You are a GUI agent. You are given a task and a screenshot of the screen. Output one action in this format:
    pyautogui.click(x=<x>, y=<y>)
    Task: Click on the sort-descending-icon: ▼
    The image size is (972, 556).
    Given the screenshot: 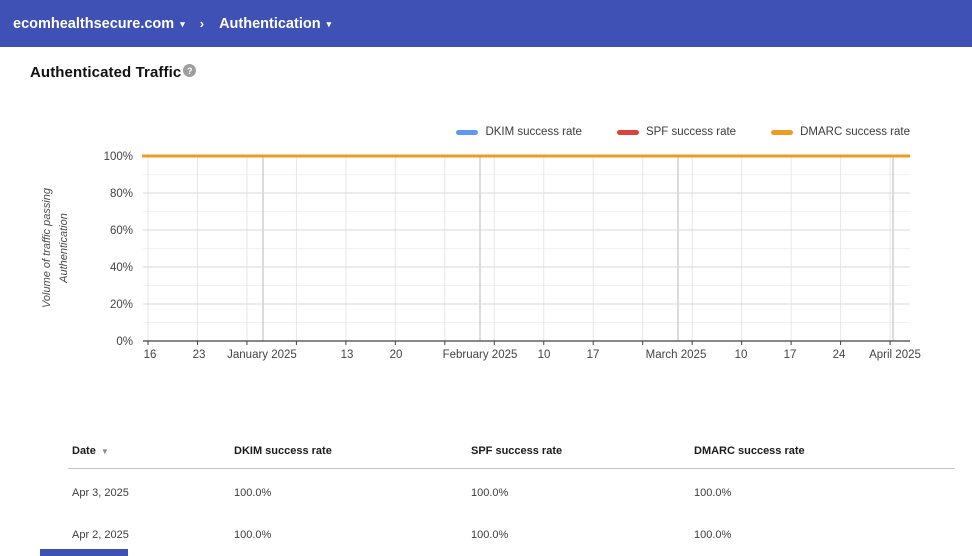 What is the action you would take?
    pyautogui.click(x=104, y=451)
    